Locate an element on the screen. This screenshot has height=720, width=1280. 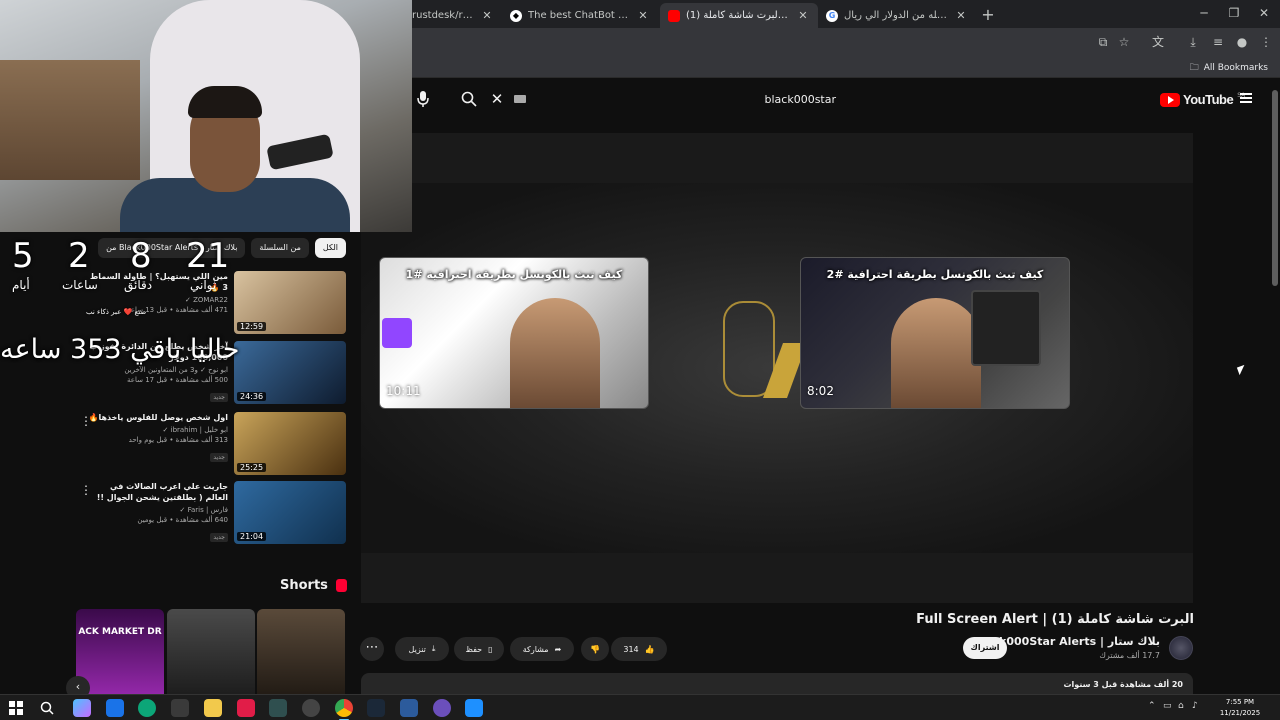
all-bookmarks-label: All Bookmarks is located at coordinates (1235, 68).